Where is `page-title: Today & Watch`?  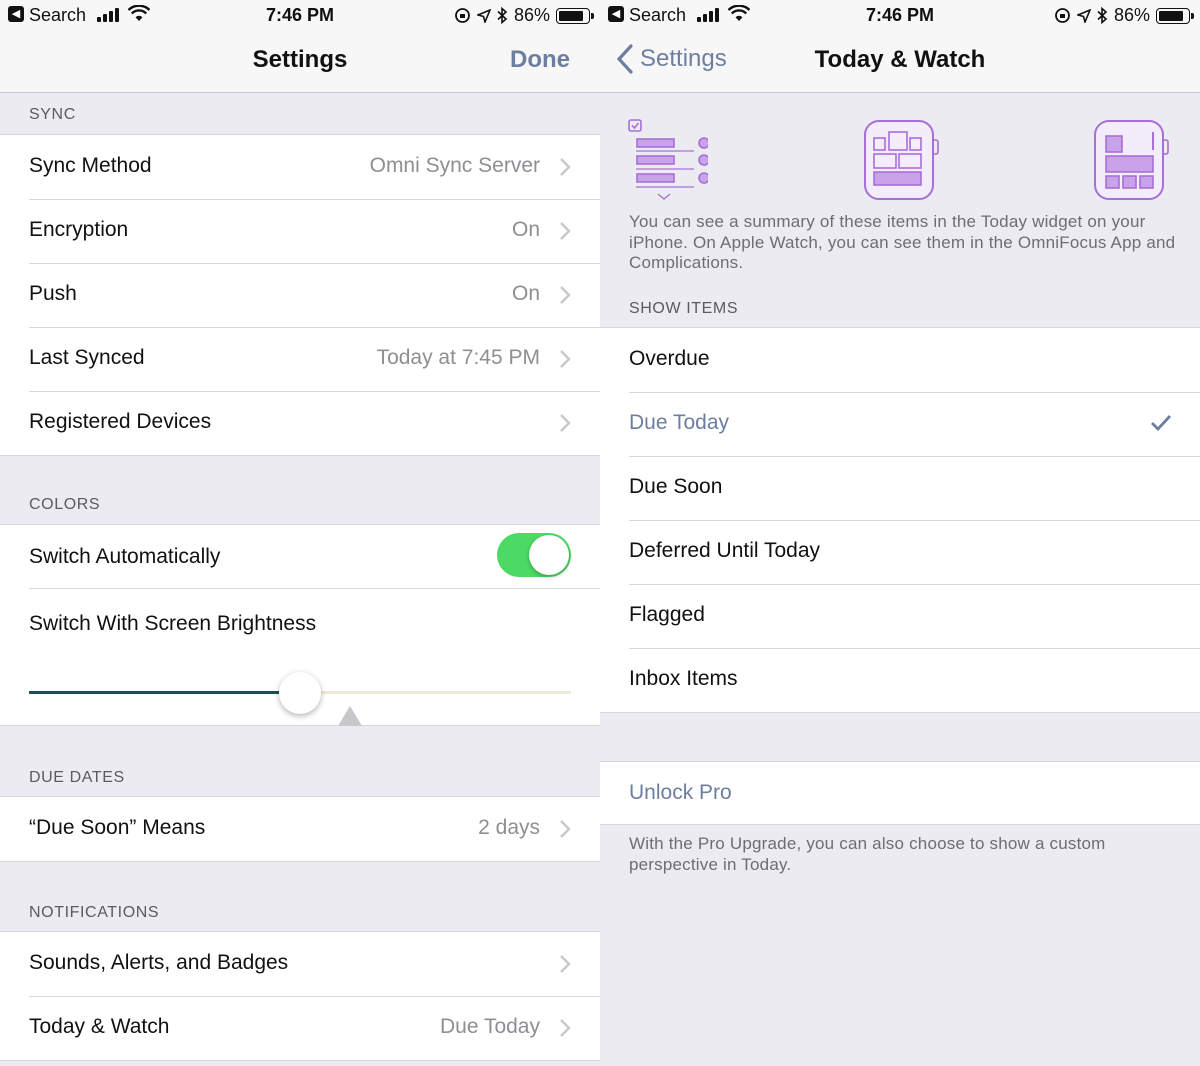 page-title: Today & Watch is located at coordinates (900, 59).